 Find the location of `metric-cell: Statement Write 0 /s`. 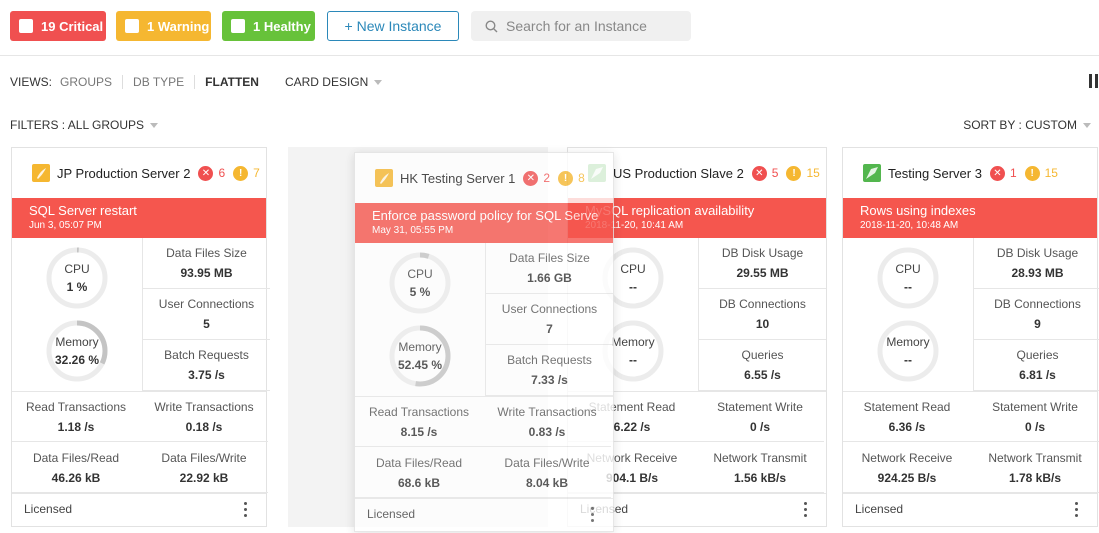

metric-cell: Statement Write 0 /s is located at coordinates (1035, 416).